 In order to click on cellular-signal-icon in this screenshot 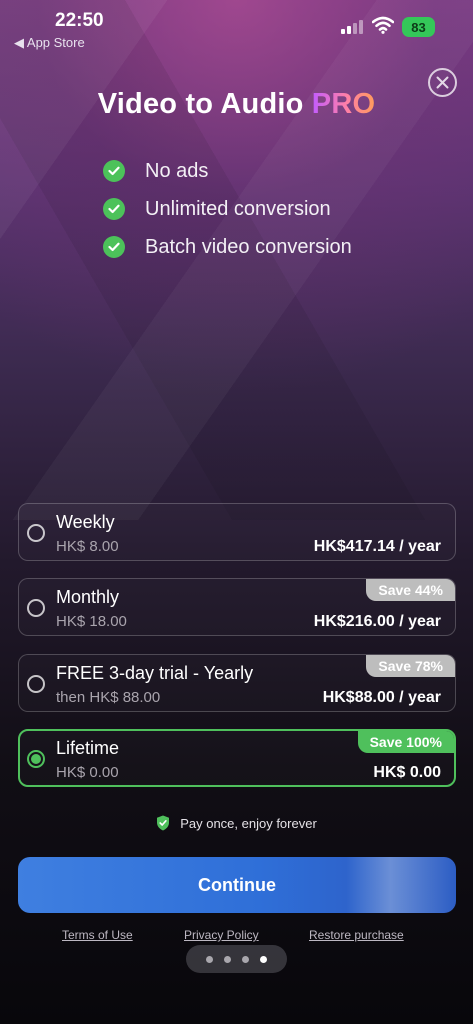, I will do `click(352, 27)`.